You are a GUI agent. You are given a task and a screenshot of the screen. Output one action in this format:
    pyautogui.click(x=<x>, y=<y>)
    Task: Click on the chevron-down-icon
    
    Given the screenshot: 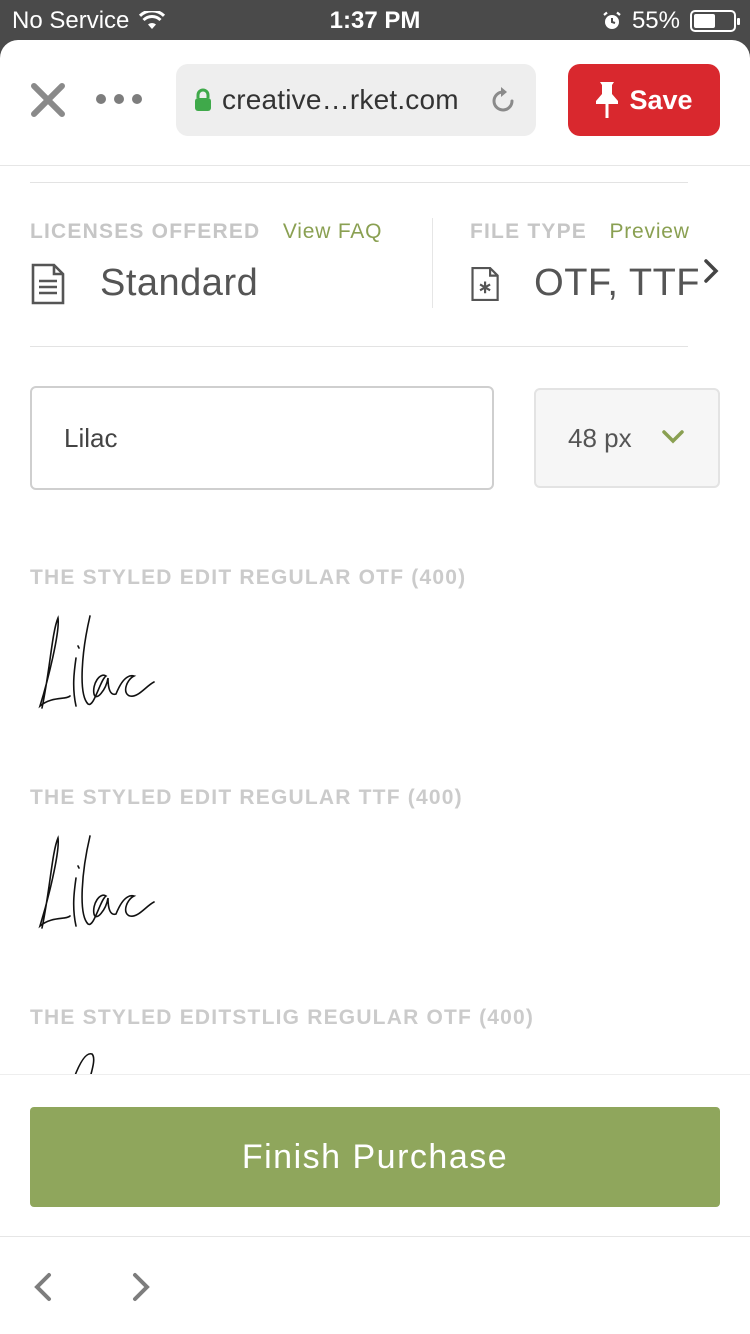 What is the action you would take?
    pyautogui.click(x=673, y=437)
    